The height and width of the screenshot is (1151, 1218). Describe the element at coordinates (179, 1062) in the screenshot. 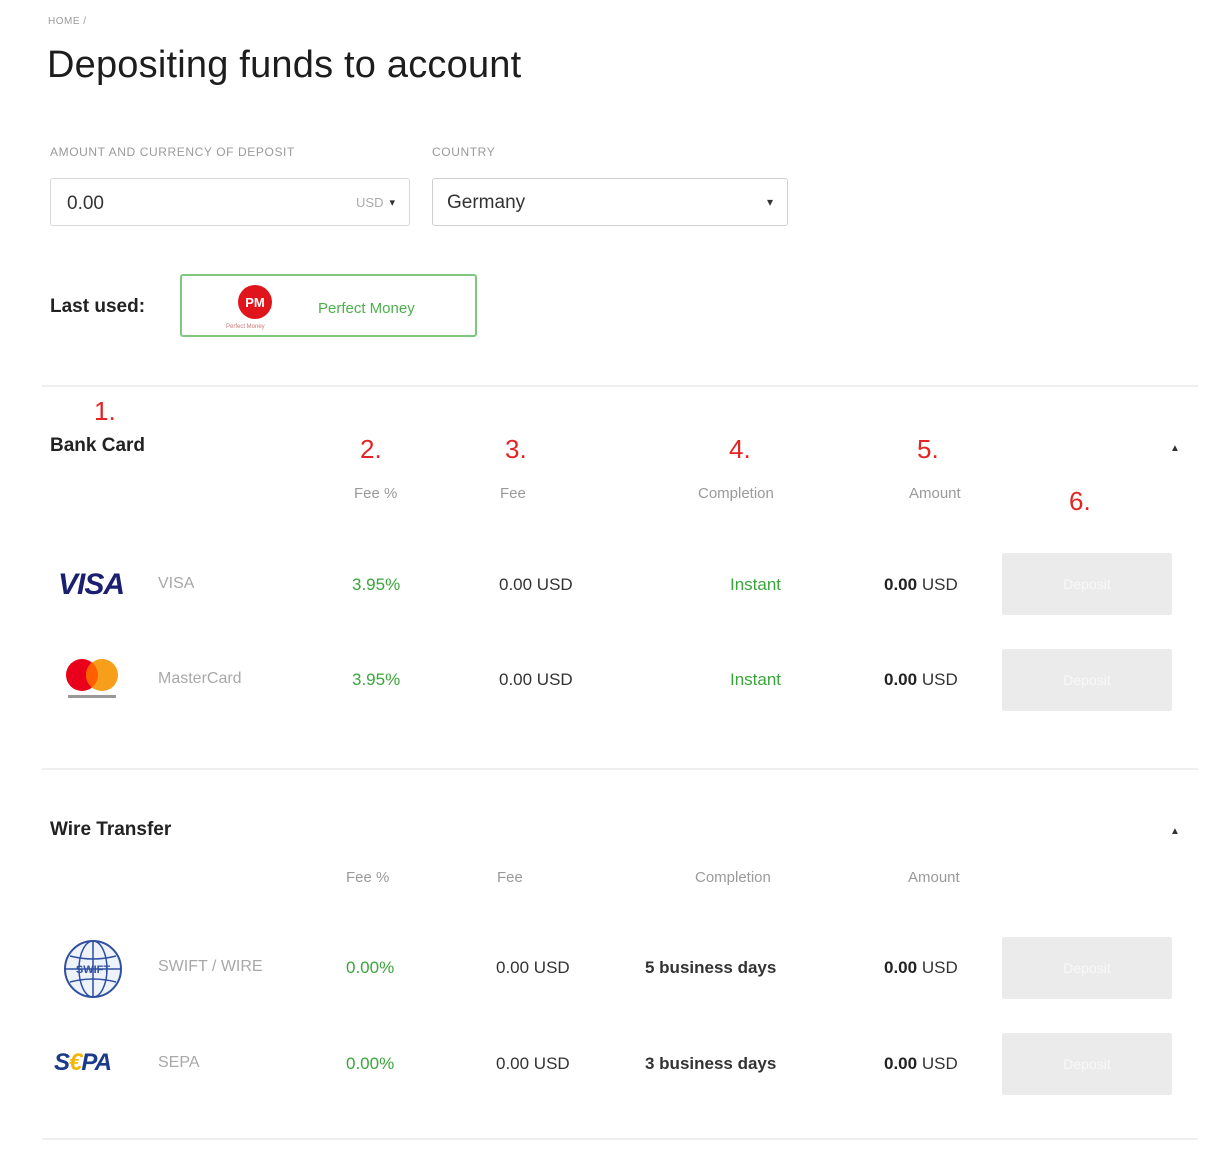

I see `method-name: SEPA` at that location.